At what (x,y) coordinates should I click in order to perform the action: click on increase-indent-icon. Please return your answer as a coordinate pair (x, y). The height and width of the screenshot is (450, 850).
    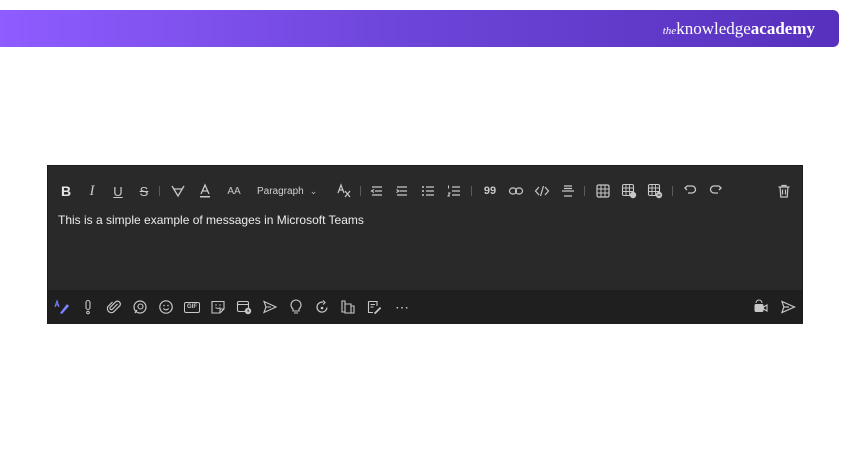
    Looking at the image, I should click on (401, 191).